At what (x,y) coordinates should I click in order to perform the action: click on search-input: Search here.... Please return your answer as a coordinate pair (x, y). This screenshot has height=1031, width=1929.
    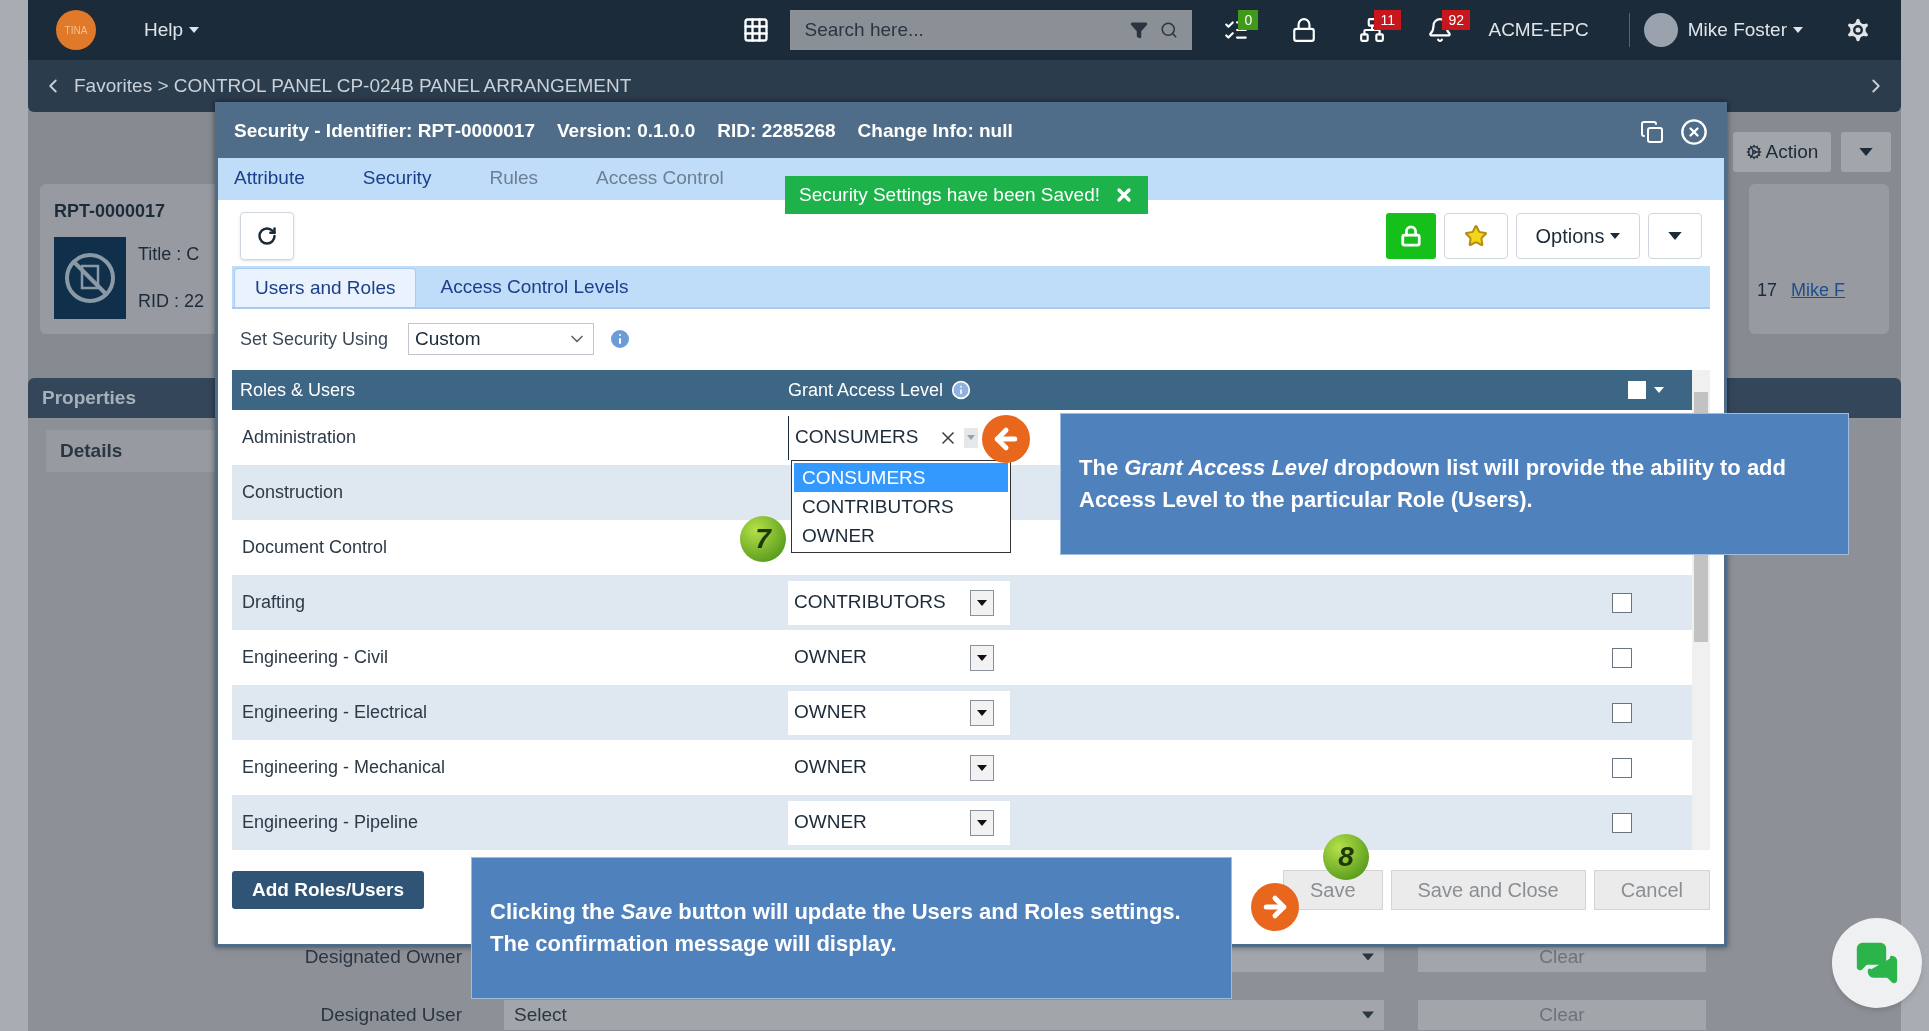
    Looking at the image, I should click on (967, 30).